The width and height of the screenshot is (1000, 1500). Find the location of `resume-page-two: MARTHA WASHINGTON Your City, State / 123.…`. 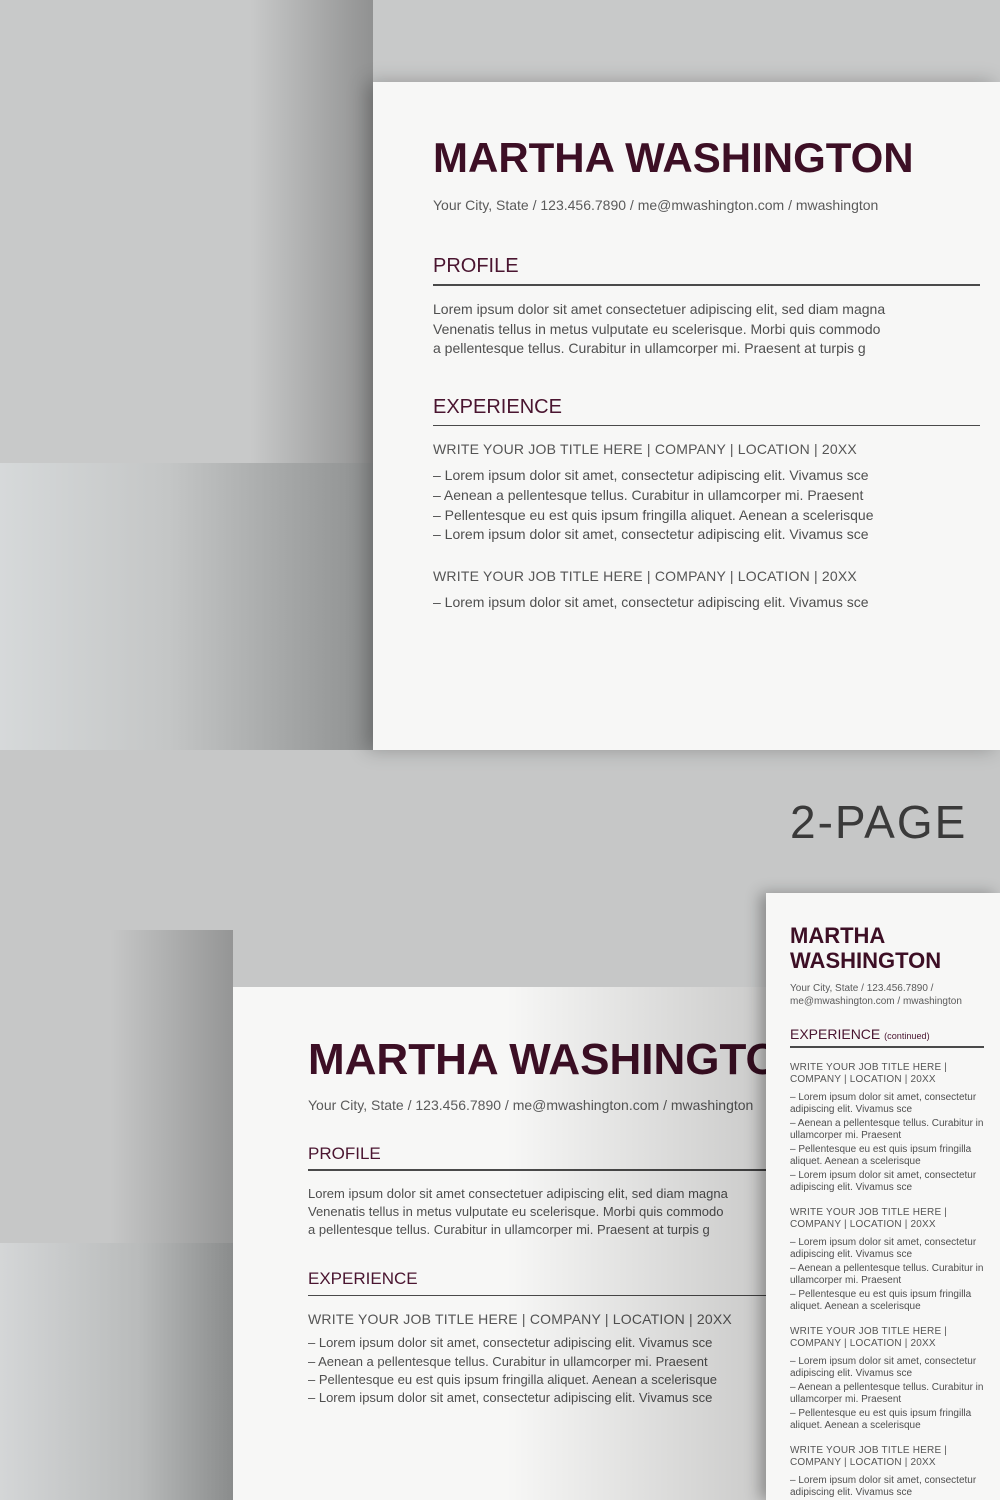

resume-page-two: MARTHA WASHINGTON Your City, State / 123.… is located at coordinates (883, 1196).